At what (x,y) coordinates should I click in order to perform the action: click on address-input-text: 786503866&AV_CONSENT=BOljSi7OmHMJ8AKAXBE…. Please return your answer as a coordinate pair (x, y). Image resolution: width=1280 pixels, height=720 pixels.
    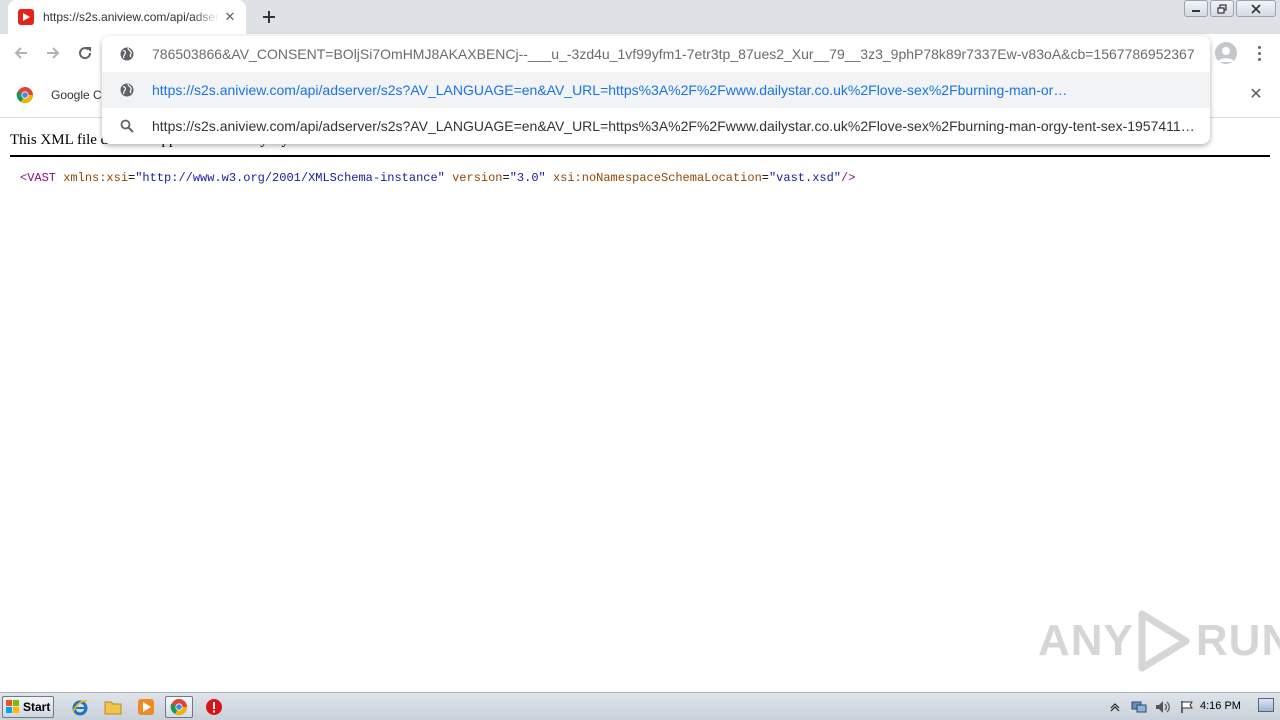
    Looking at the image, I should click on (673, 54).